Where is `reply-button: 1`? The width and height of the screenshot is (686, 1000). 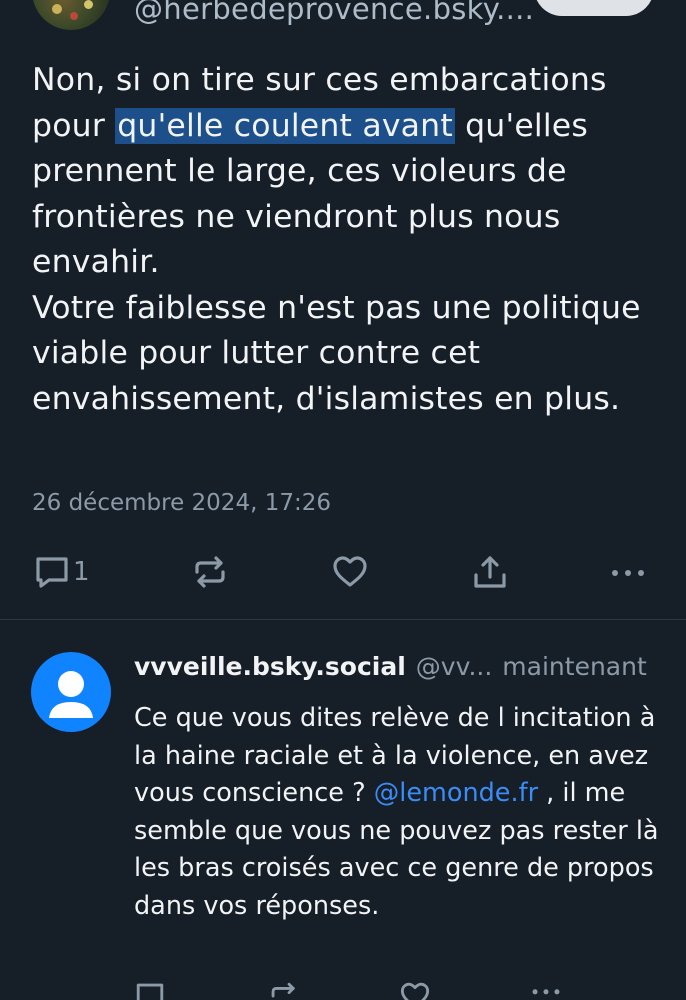 reply-button: 1 is located at coordinates (61, 572).